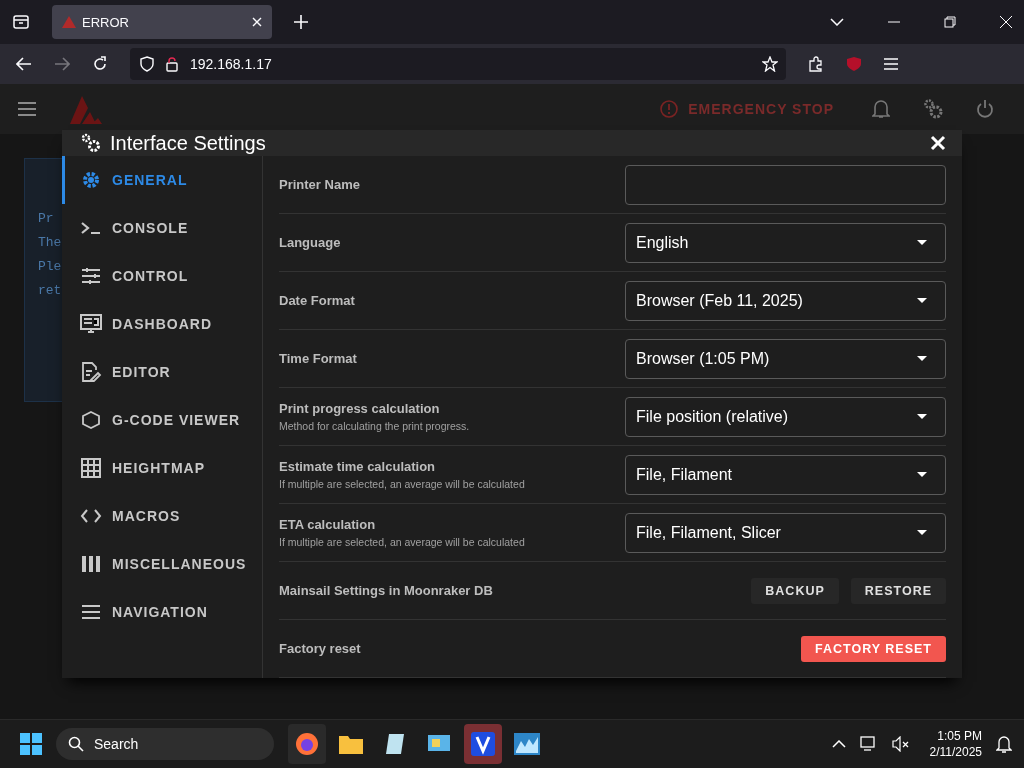  Describe the element at coordinates (785, 242) in the screenshot. I see `select-field: English` at that location.